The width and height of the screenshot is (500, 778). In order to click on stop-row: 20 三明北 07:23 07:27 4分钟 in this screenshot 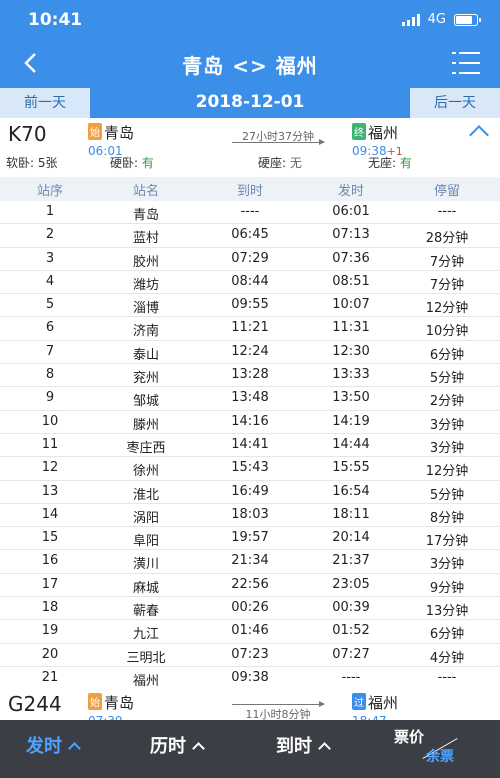, I will do `click(250, 655)`.